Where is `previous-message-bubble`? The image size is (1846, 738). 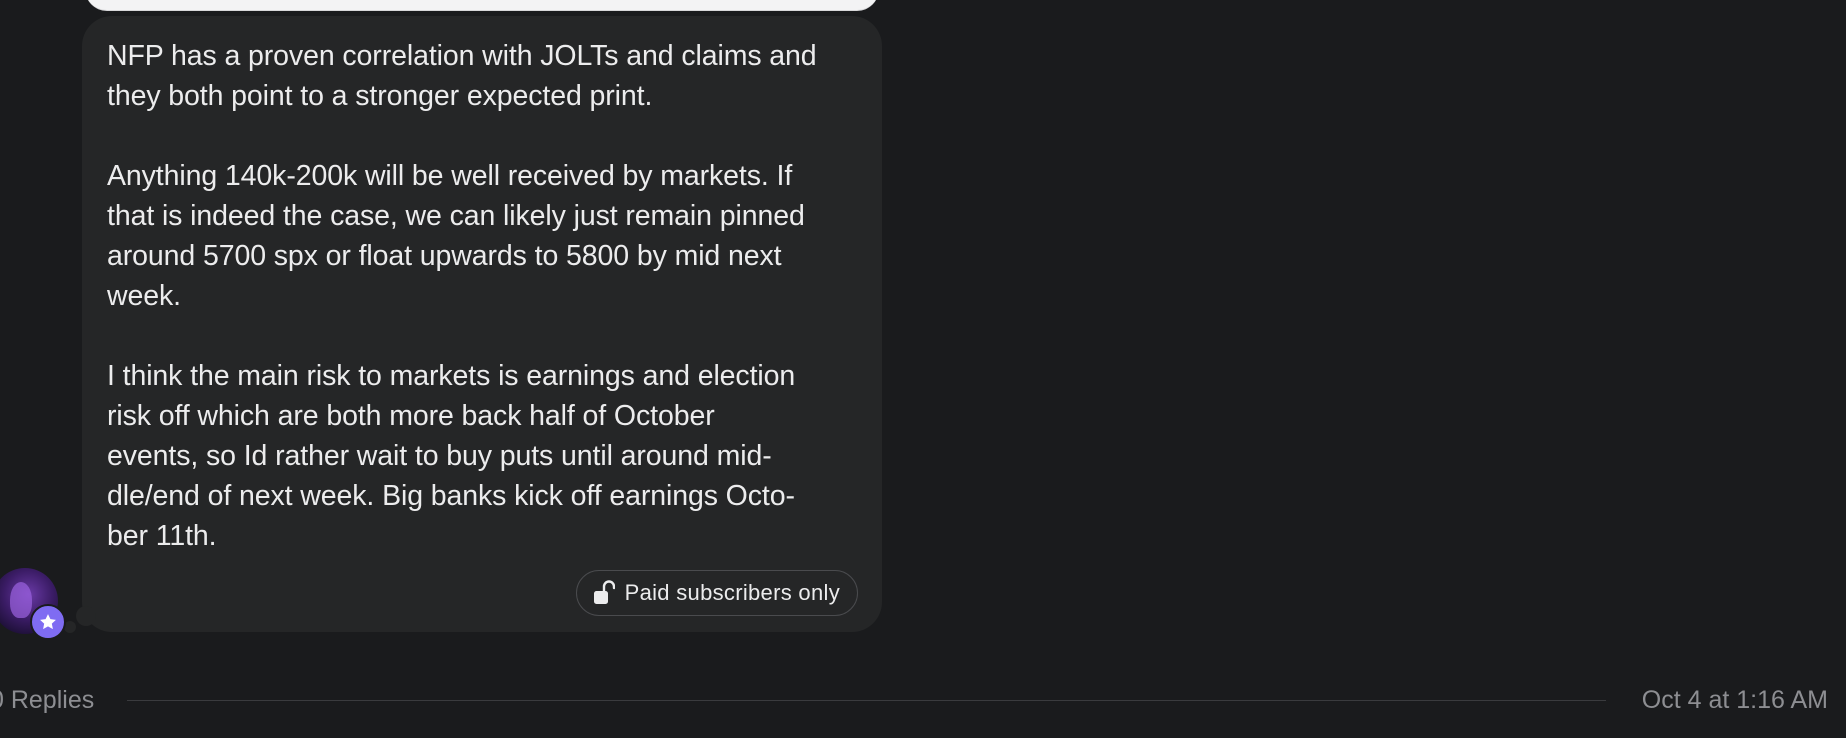 previous-message-bubble is located at coordinates (482, 5).